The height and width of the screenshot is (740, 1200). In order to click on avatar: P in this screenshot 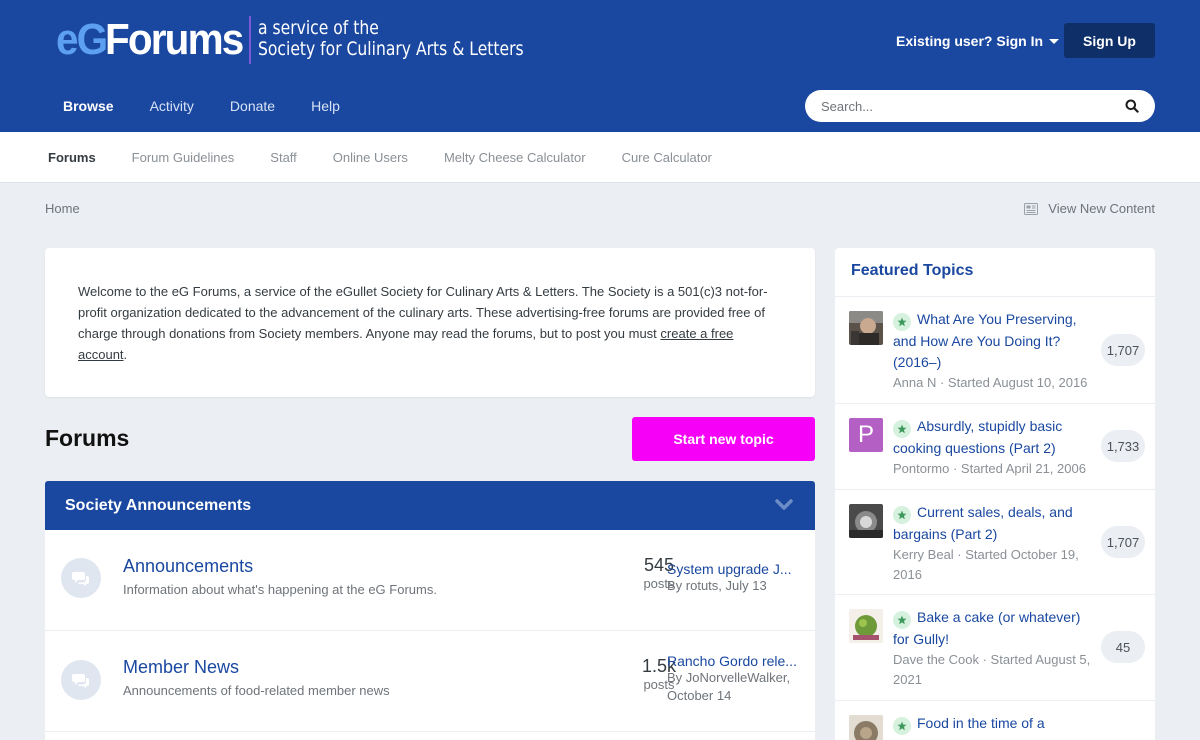, I will do `click(866, 435)`.